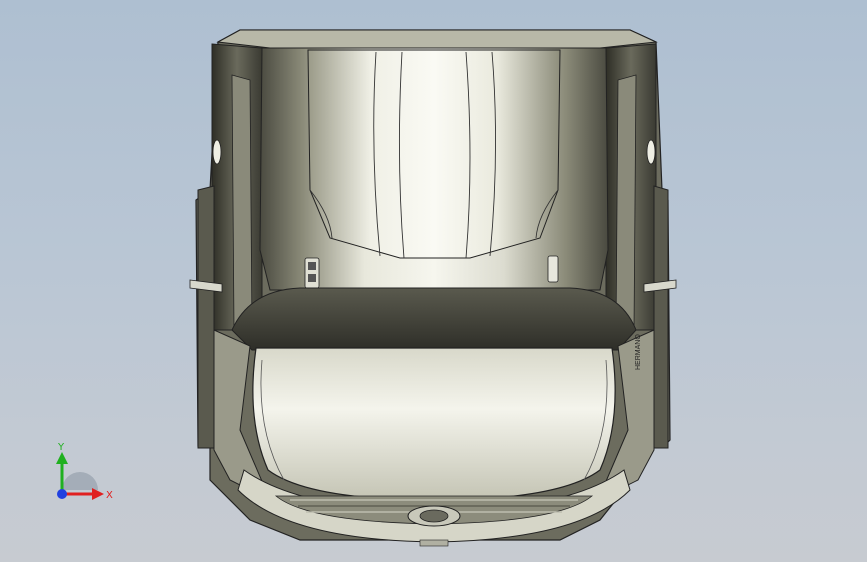 The height and width of the screenshot is (562, 867). Describe the element at coordinates (638, 352) in the screenshot. I see `emblem-text: HERMANO` at that location.